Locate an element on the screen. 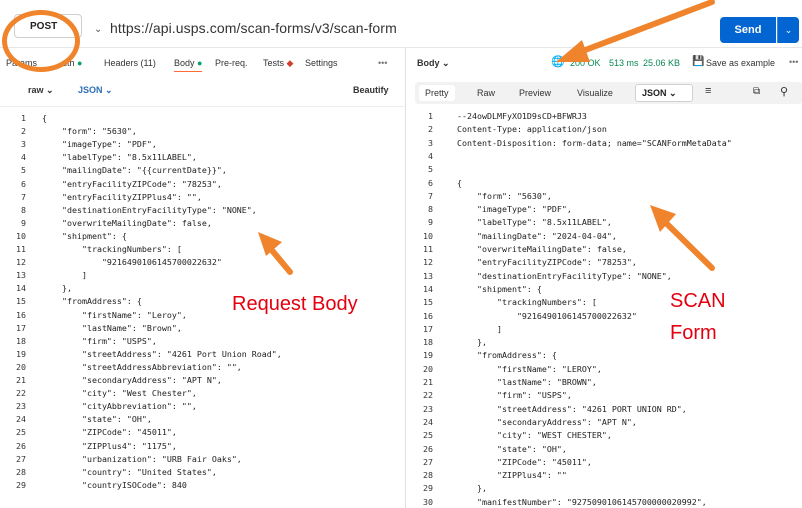 The image size is (802, 508). line-number: 22 is located at coordinates (21, 393).